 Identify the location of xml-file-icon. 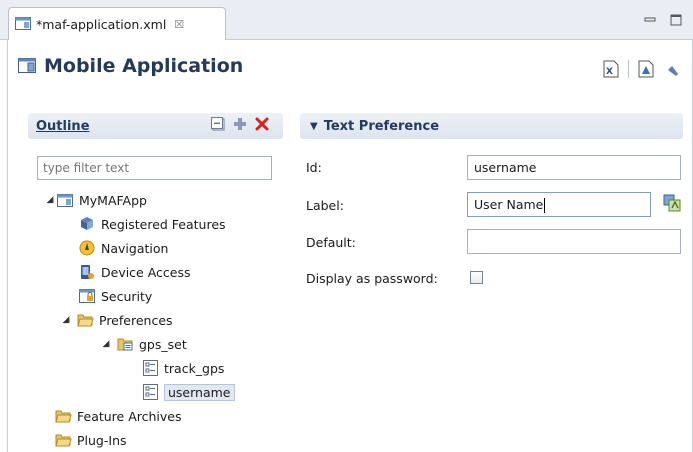
(23, 24).